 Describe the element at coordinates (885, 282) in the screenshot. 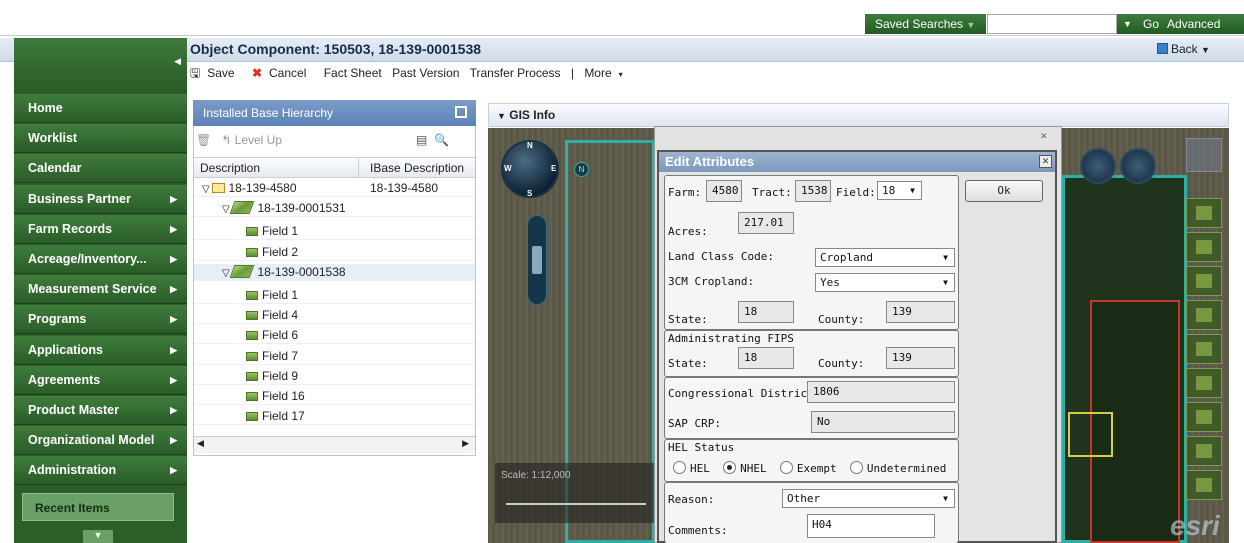

I see `cropland-select: Yes ▼` at that location.